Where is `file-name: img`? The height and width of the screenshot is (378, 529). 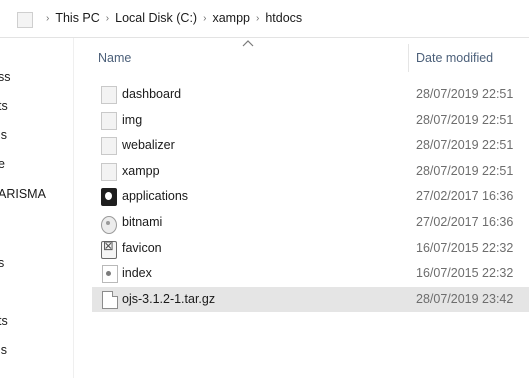 file-name: img is located at coordinates (132, 119).